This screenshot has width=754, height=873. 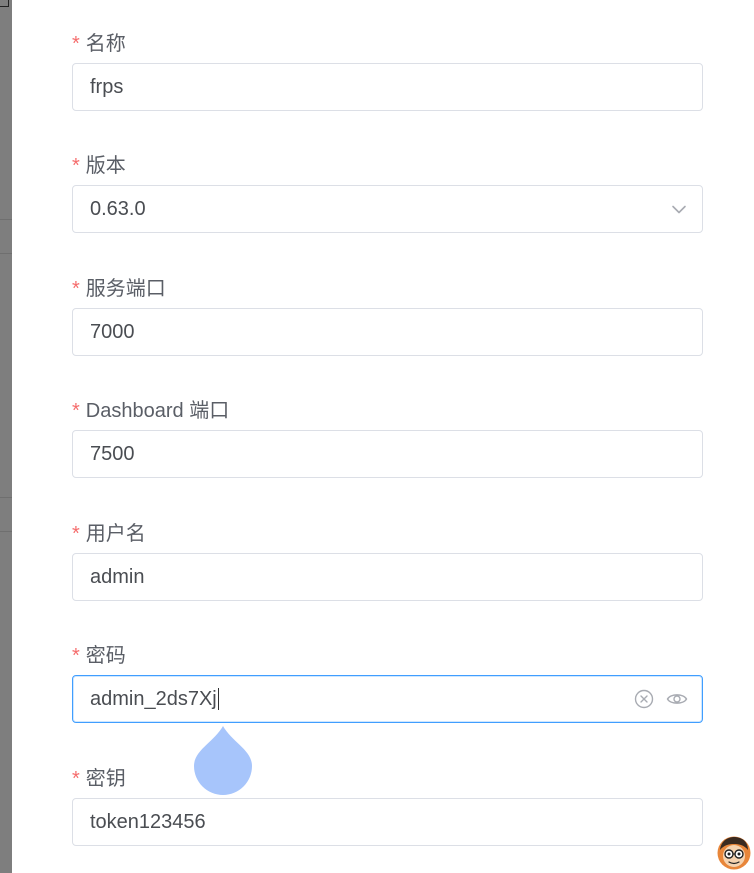 I want to click on dashboard-port-label: * Dashboard 端口, so click(x=387, y=411).